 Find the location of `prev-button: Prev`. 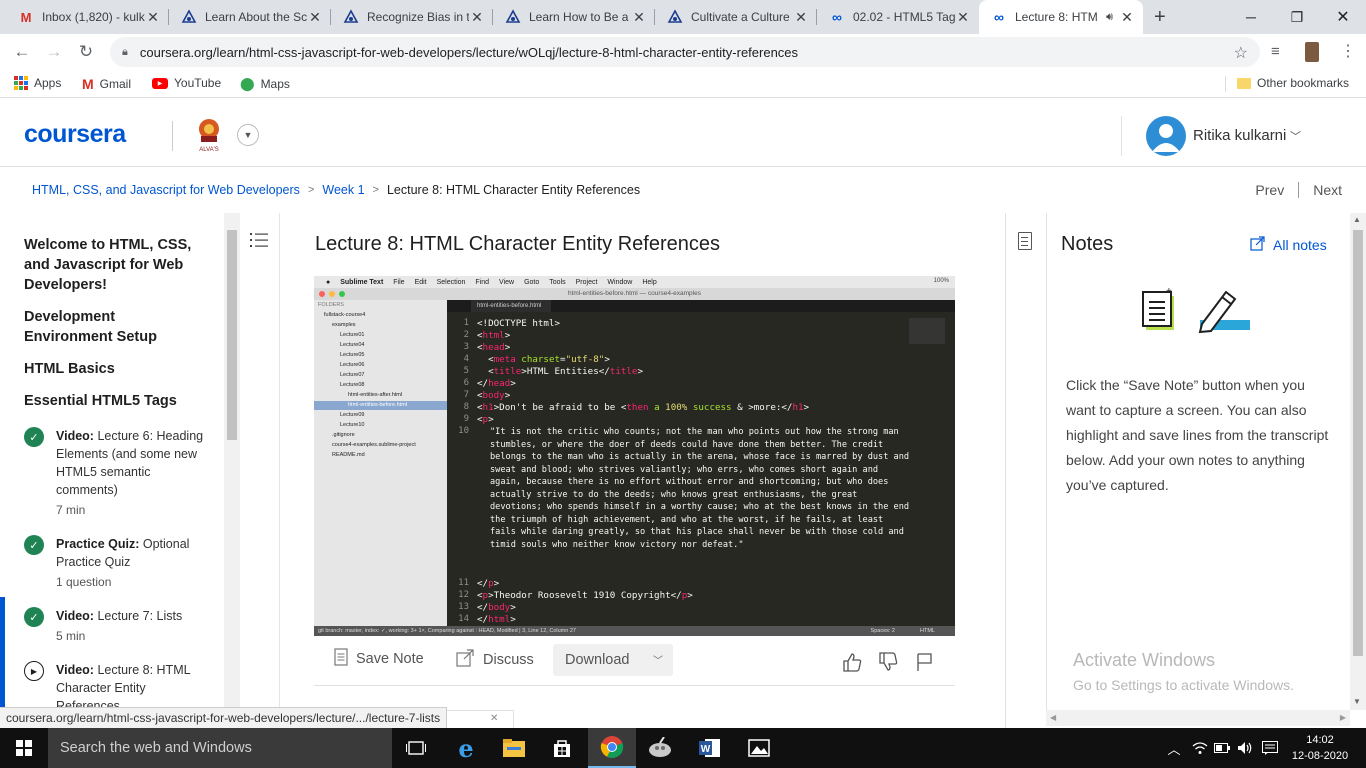

prev-button: Prev is located at coordinates (1269, 190).